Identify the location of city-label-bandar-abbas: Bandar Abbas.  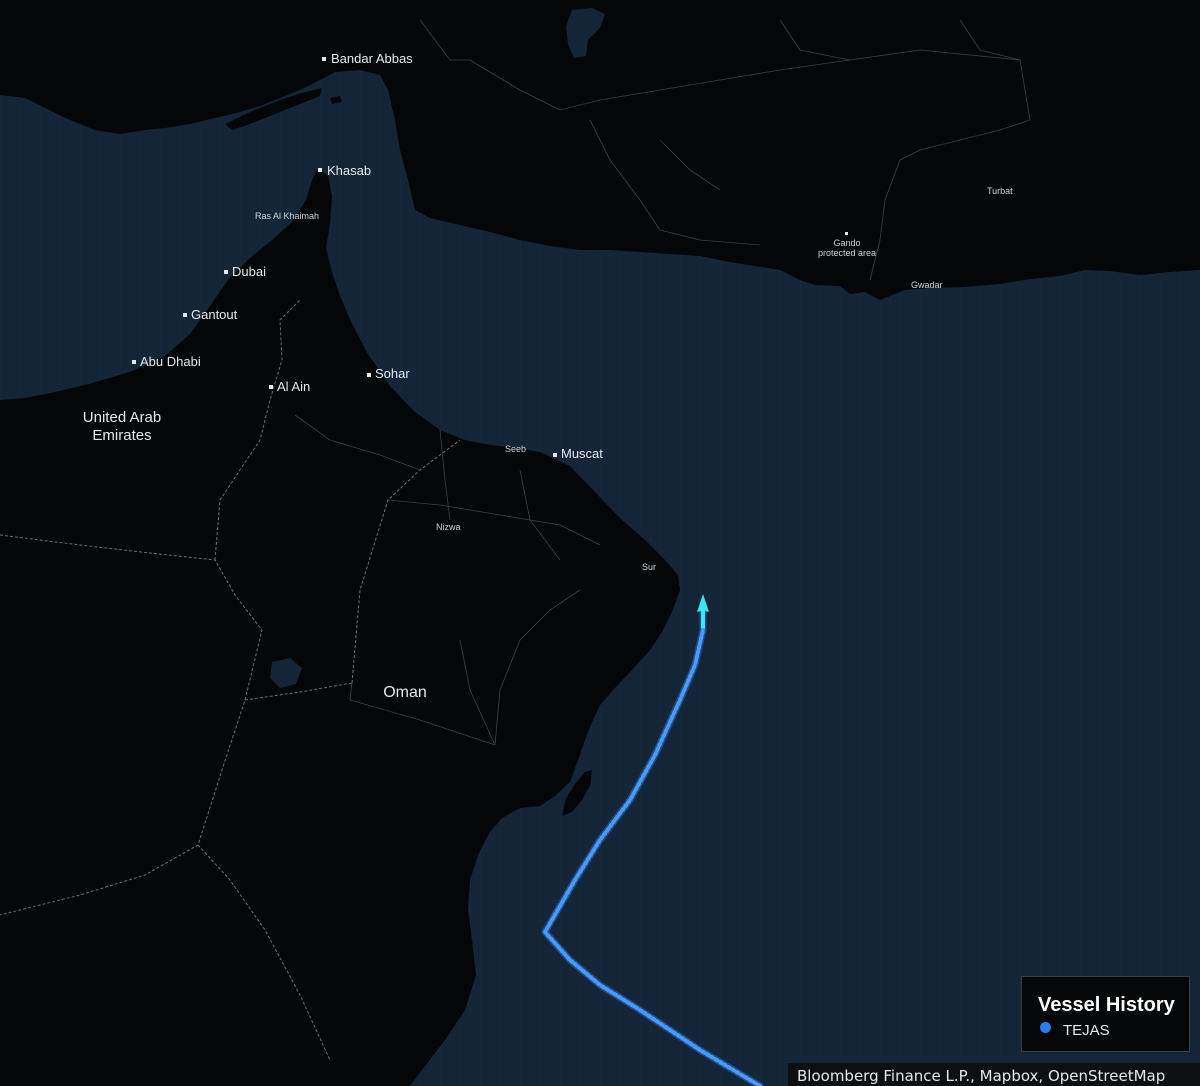
(372, 58).